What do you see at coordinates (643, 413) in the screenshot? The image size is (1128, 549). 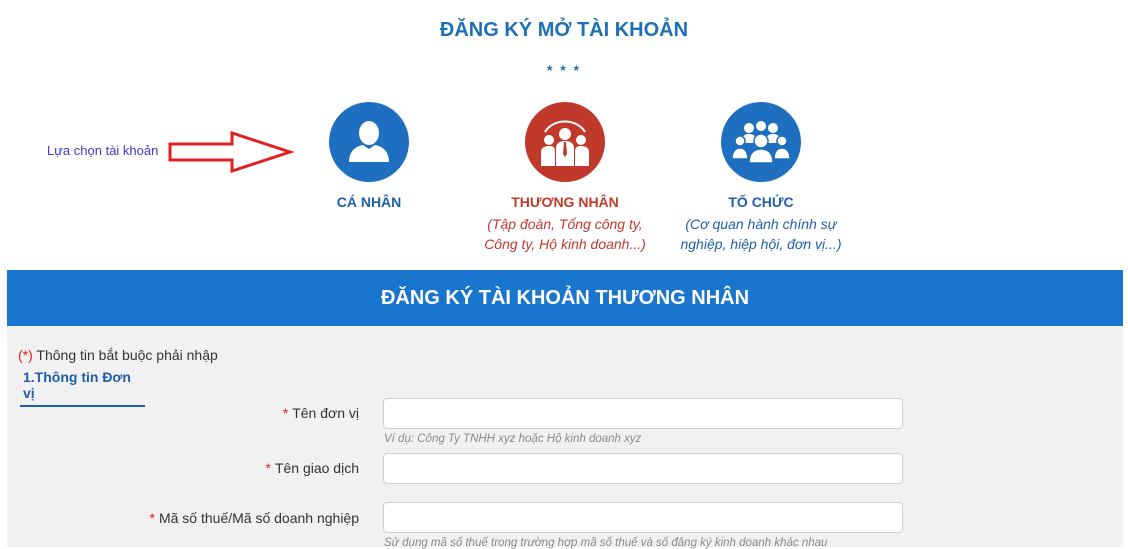 I see `unit-name-input` at bounding box center [643, 413].